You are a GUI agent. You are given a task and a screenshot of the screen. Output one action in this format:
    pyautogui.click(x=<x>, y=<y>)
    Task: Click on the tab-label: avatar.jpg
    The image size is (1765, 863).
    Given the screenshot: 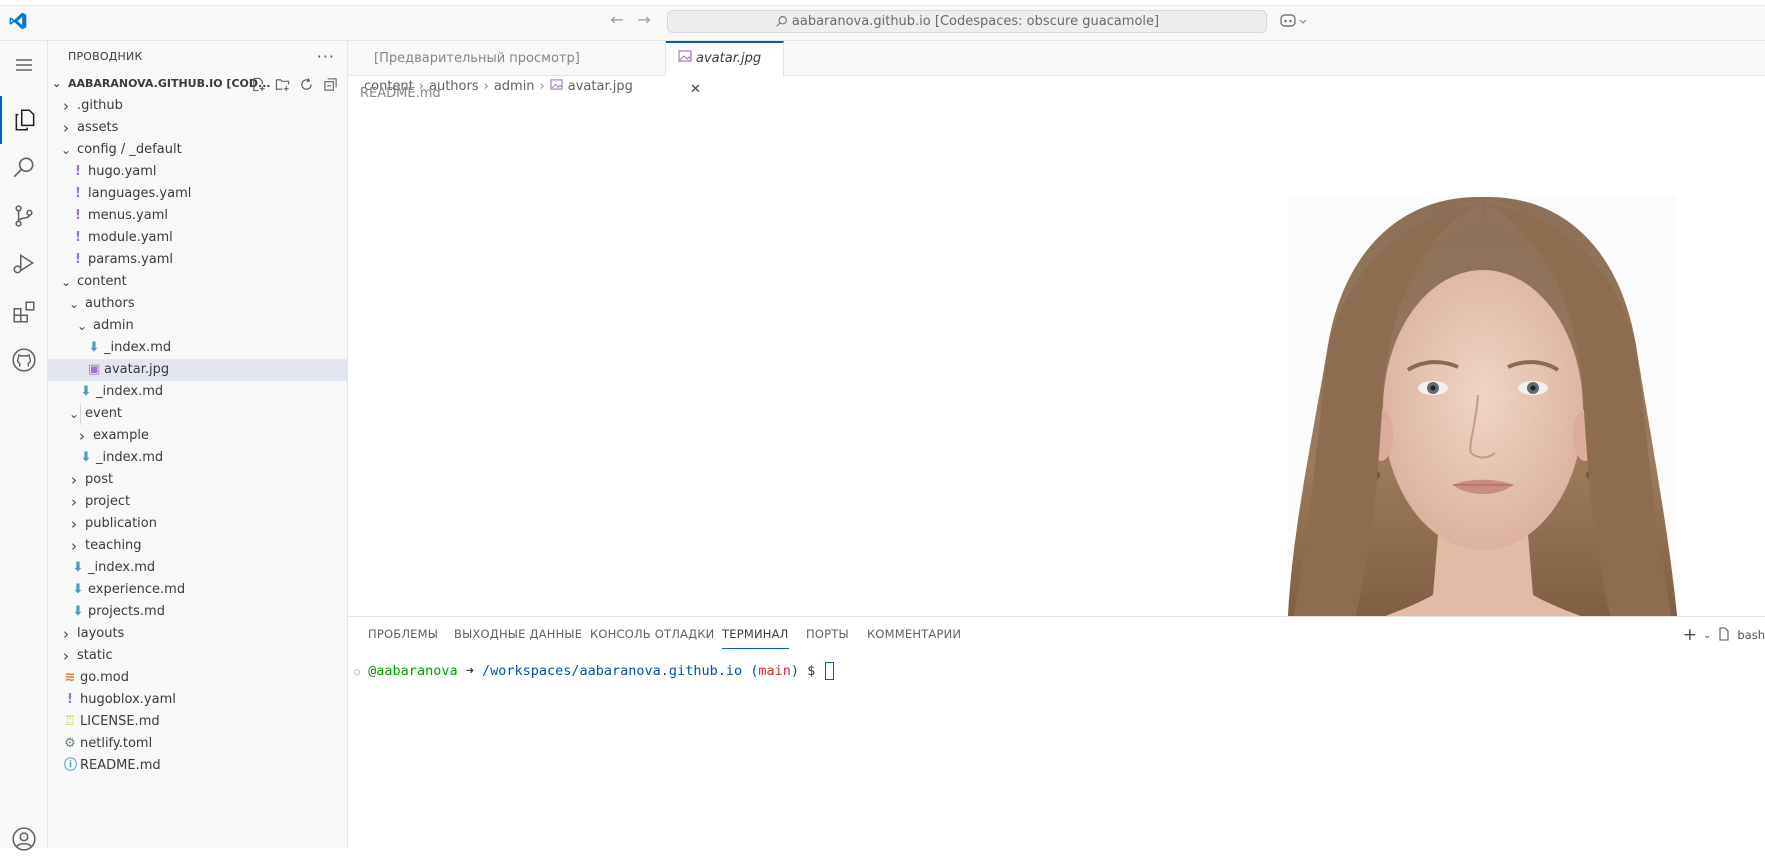 What is the action you would take?
    pyautogui.click(x=729, y=58)
    